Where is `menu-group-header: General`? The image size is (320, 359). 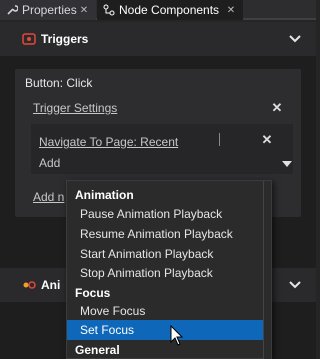 menu-group-header: General is located at coordinates (97, 350).